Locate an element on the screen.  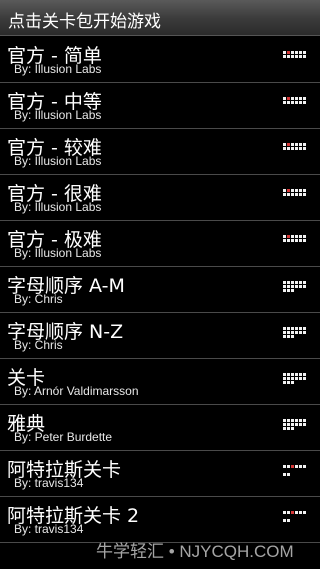
list-item: 官方 - 极难 By: Illusion Labs is located at coordinates (160, 244).